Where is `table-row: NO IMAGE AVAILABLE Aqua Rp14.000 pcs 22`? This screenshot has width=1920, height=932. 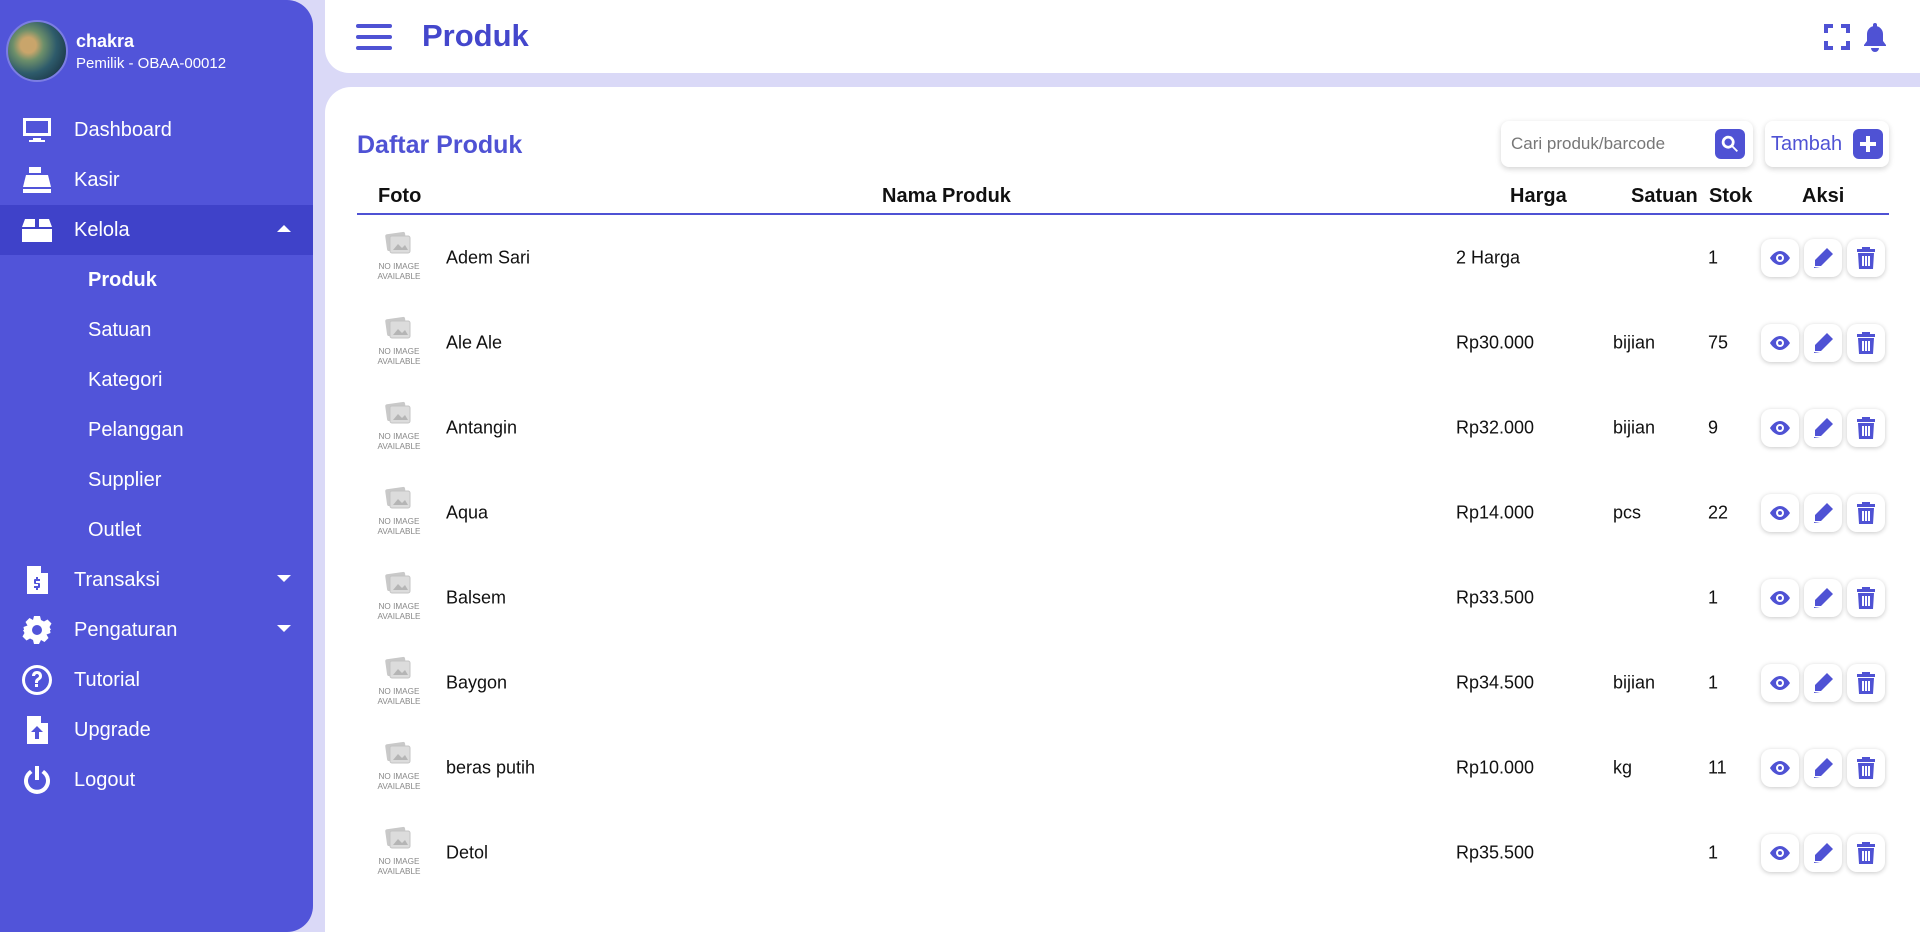 table-row: NO IMAGE AVAILABLE Aqua Rp14.000 pcs 22 is located at coordinates (1123, 512).